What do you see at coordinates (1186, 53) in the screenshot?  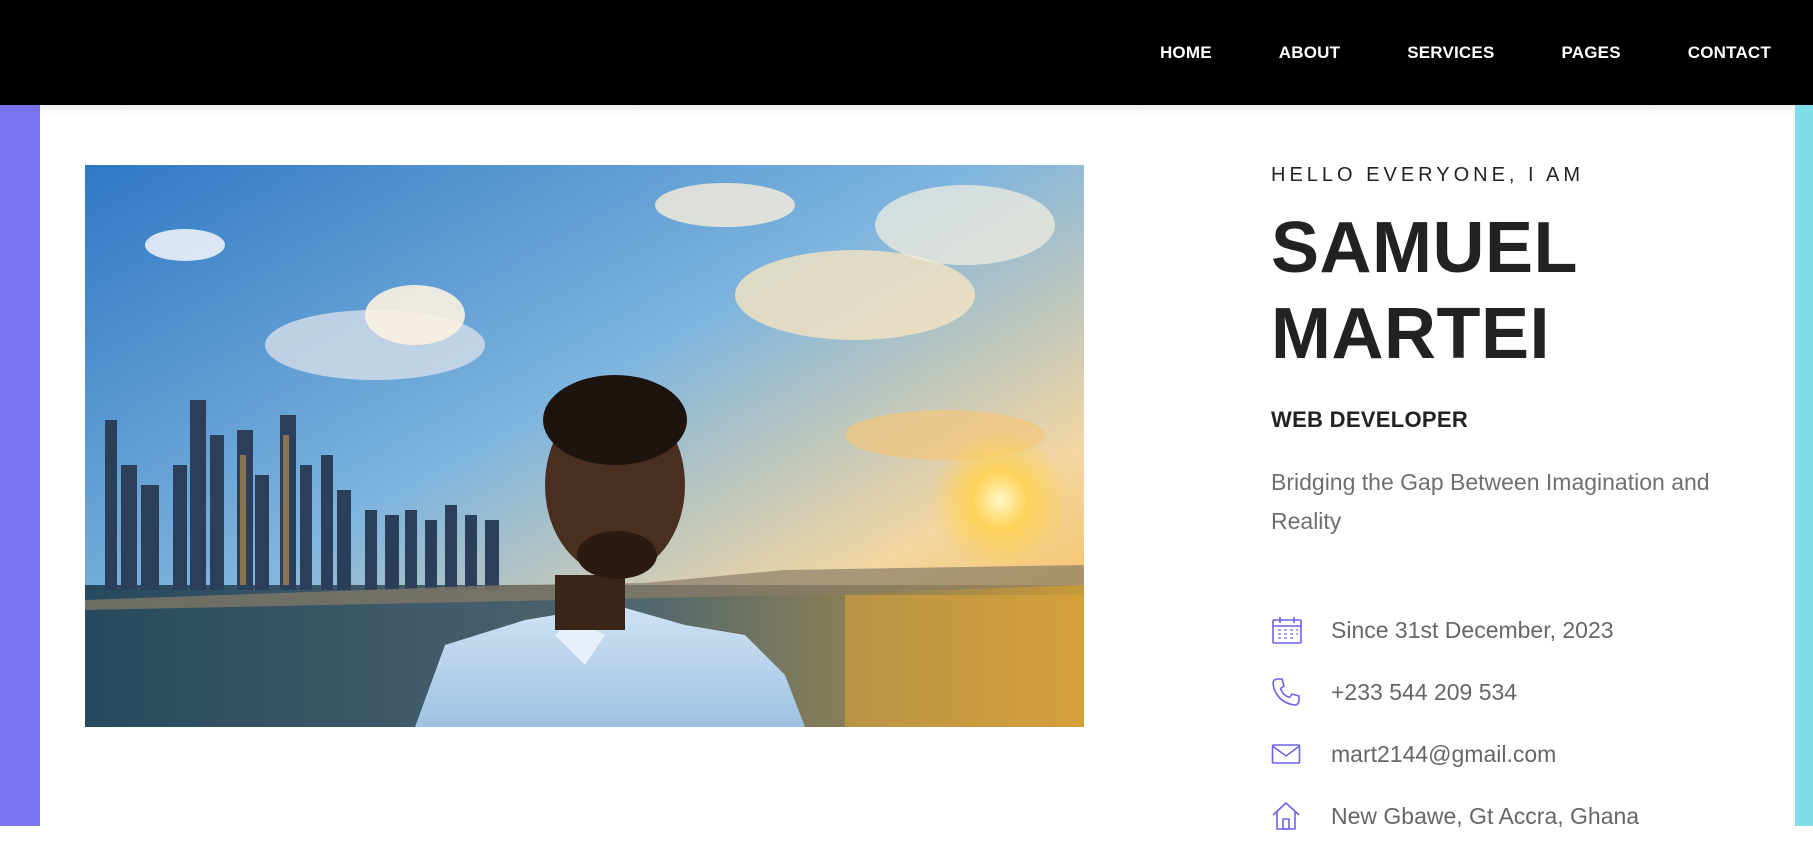 I see `nav-home-link: HOME` at bounding box center [1186, 53].